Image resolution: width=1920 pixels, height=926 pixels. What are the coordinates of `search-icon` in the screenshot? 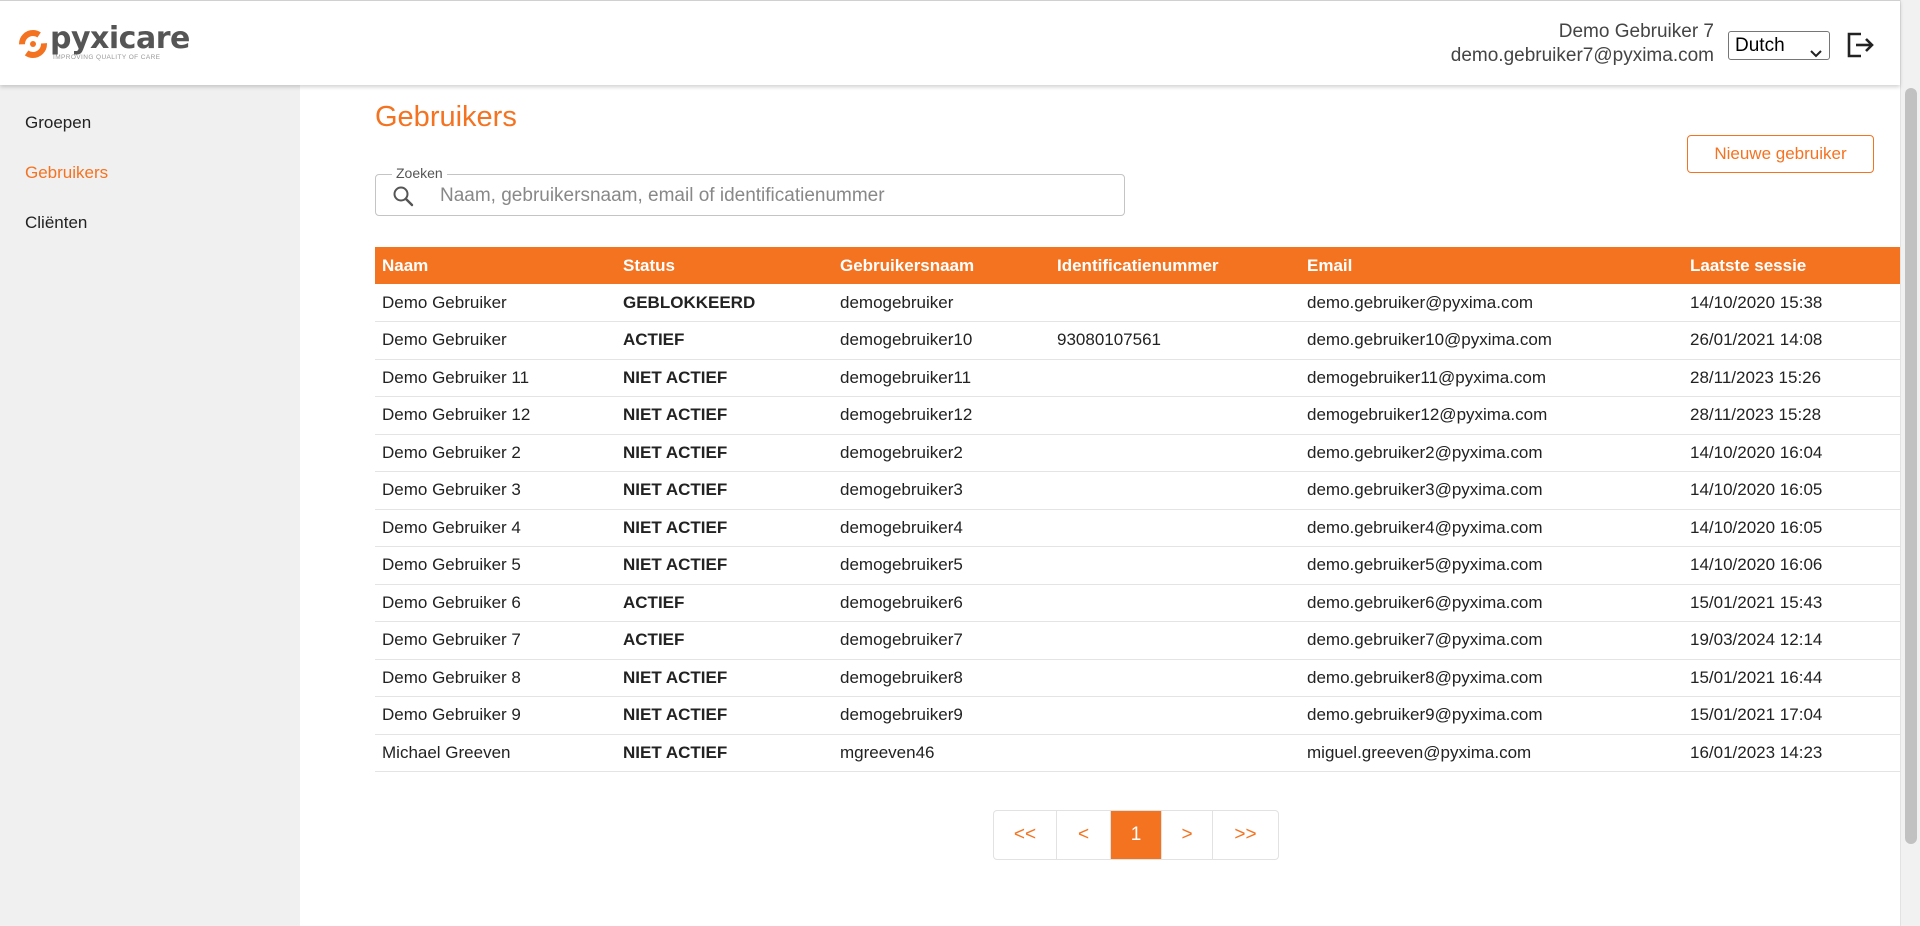 It's located at (403, 196).